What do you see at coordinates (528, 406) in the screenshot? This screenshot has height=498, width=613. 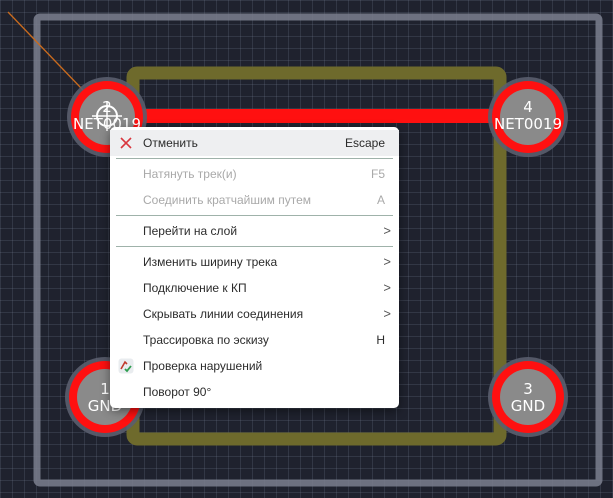 I see `pad-3-net: GND` at bounding box center [528, 406].